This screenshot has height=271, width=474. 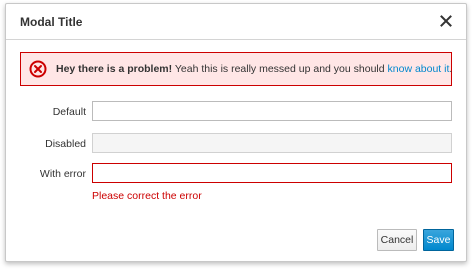 I want to click on with-error-label: With error, so click(x=62, y=174).